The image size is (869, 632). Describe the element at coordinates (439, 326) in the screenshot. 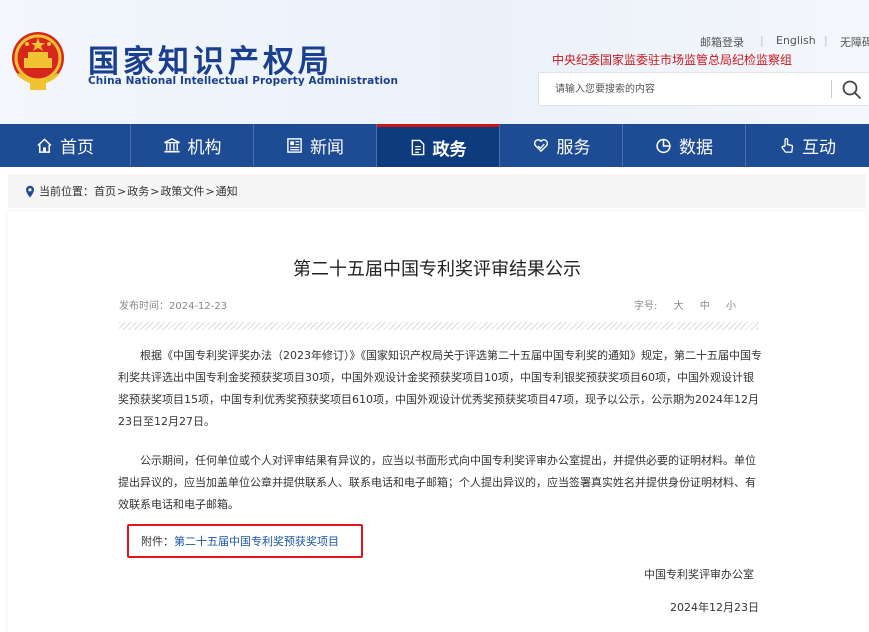

I see `title-divider` at that location.